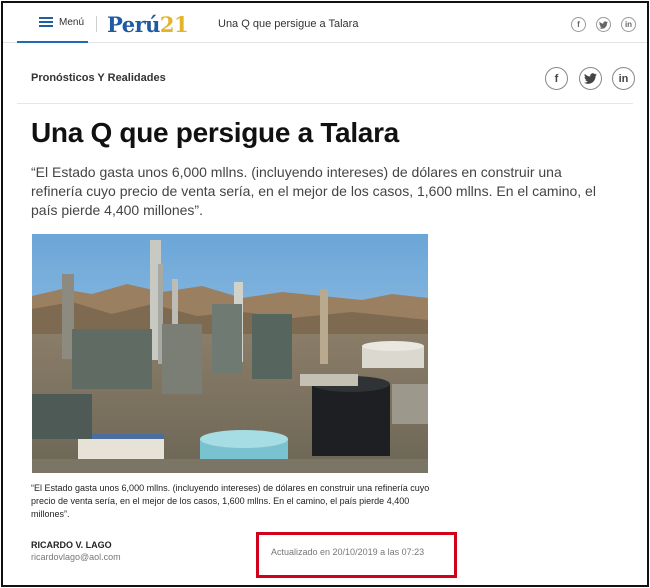 The width and height of the screenshot is (650, 588). What do you see at coordinates (356, 555) in the screenshot?
I see `highlight-box` at bounding box center [356, 555].